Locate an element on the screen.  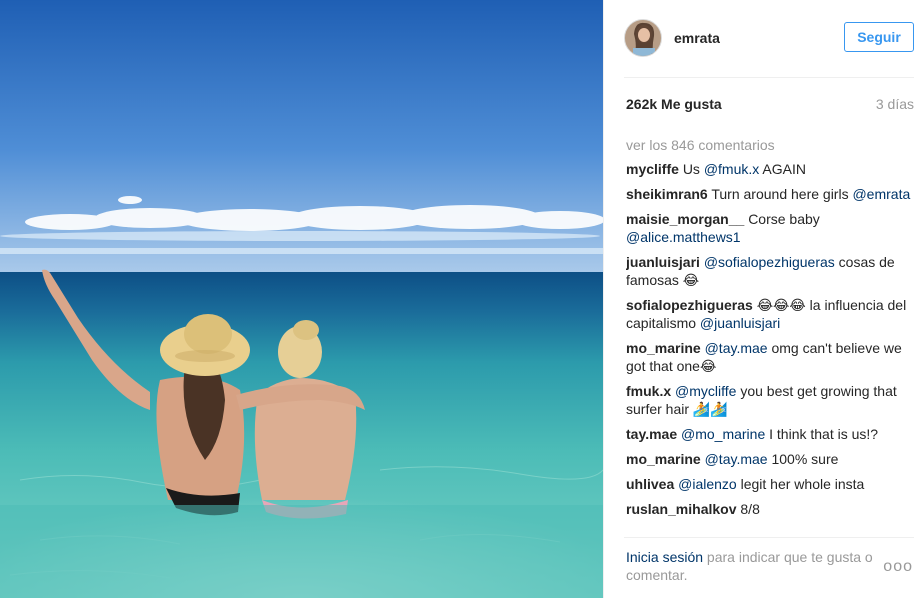
likes-count: 262k Me gusta is located at coordinates (674, 104).